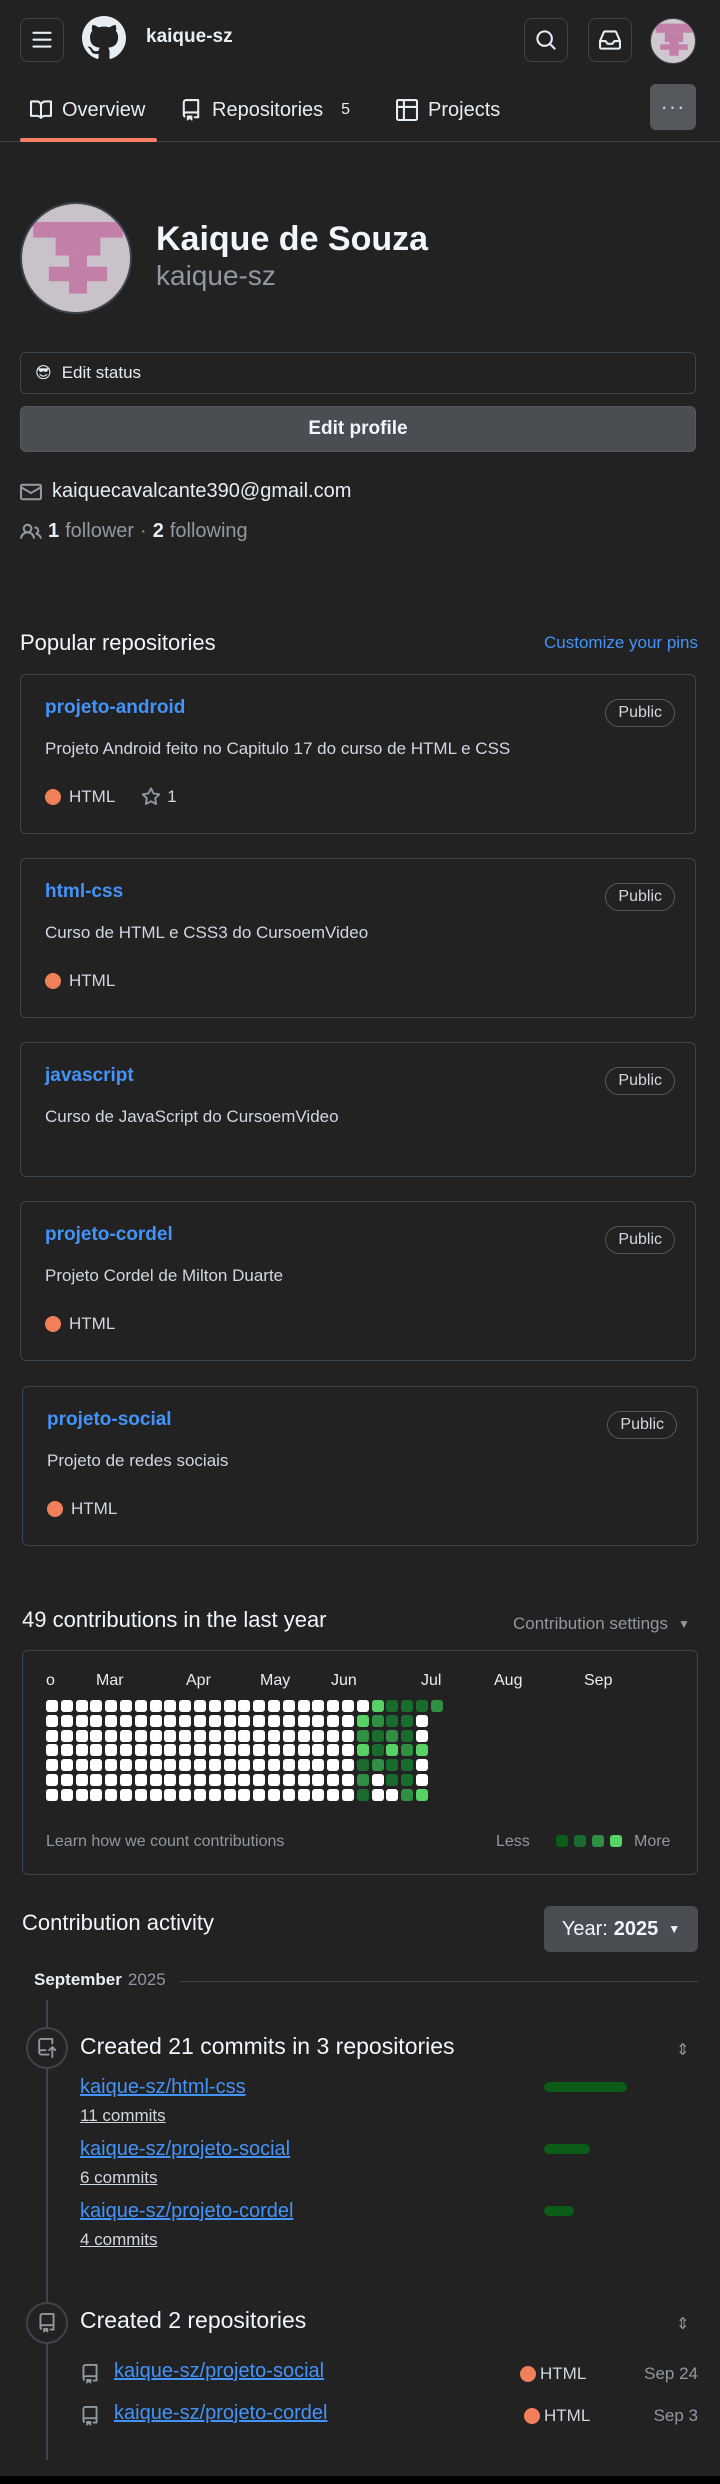 The width and height of the screenshot is (720, 2484). I want to click on created-repo-link: kaique-sz/projeto-social, so click(219, 2371).